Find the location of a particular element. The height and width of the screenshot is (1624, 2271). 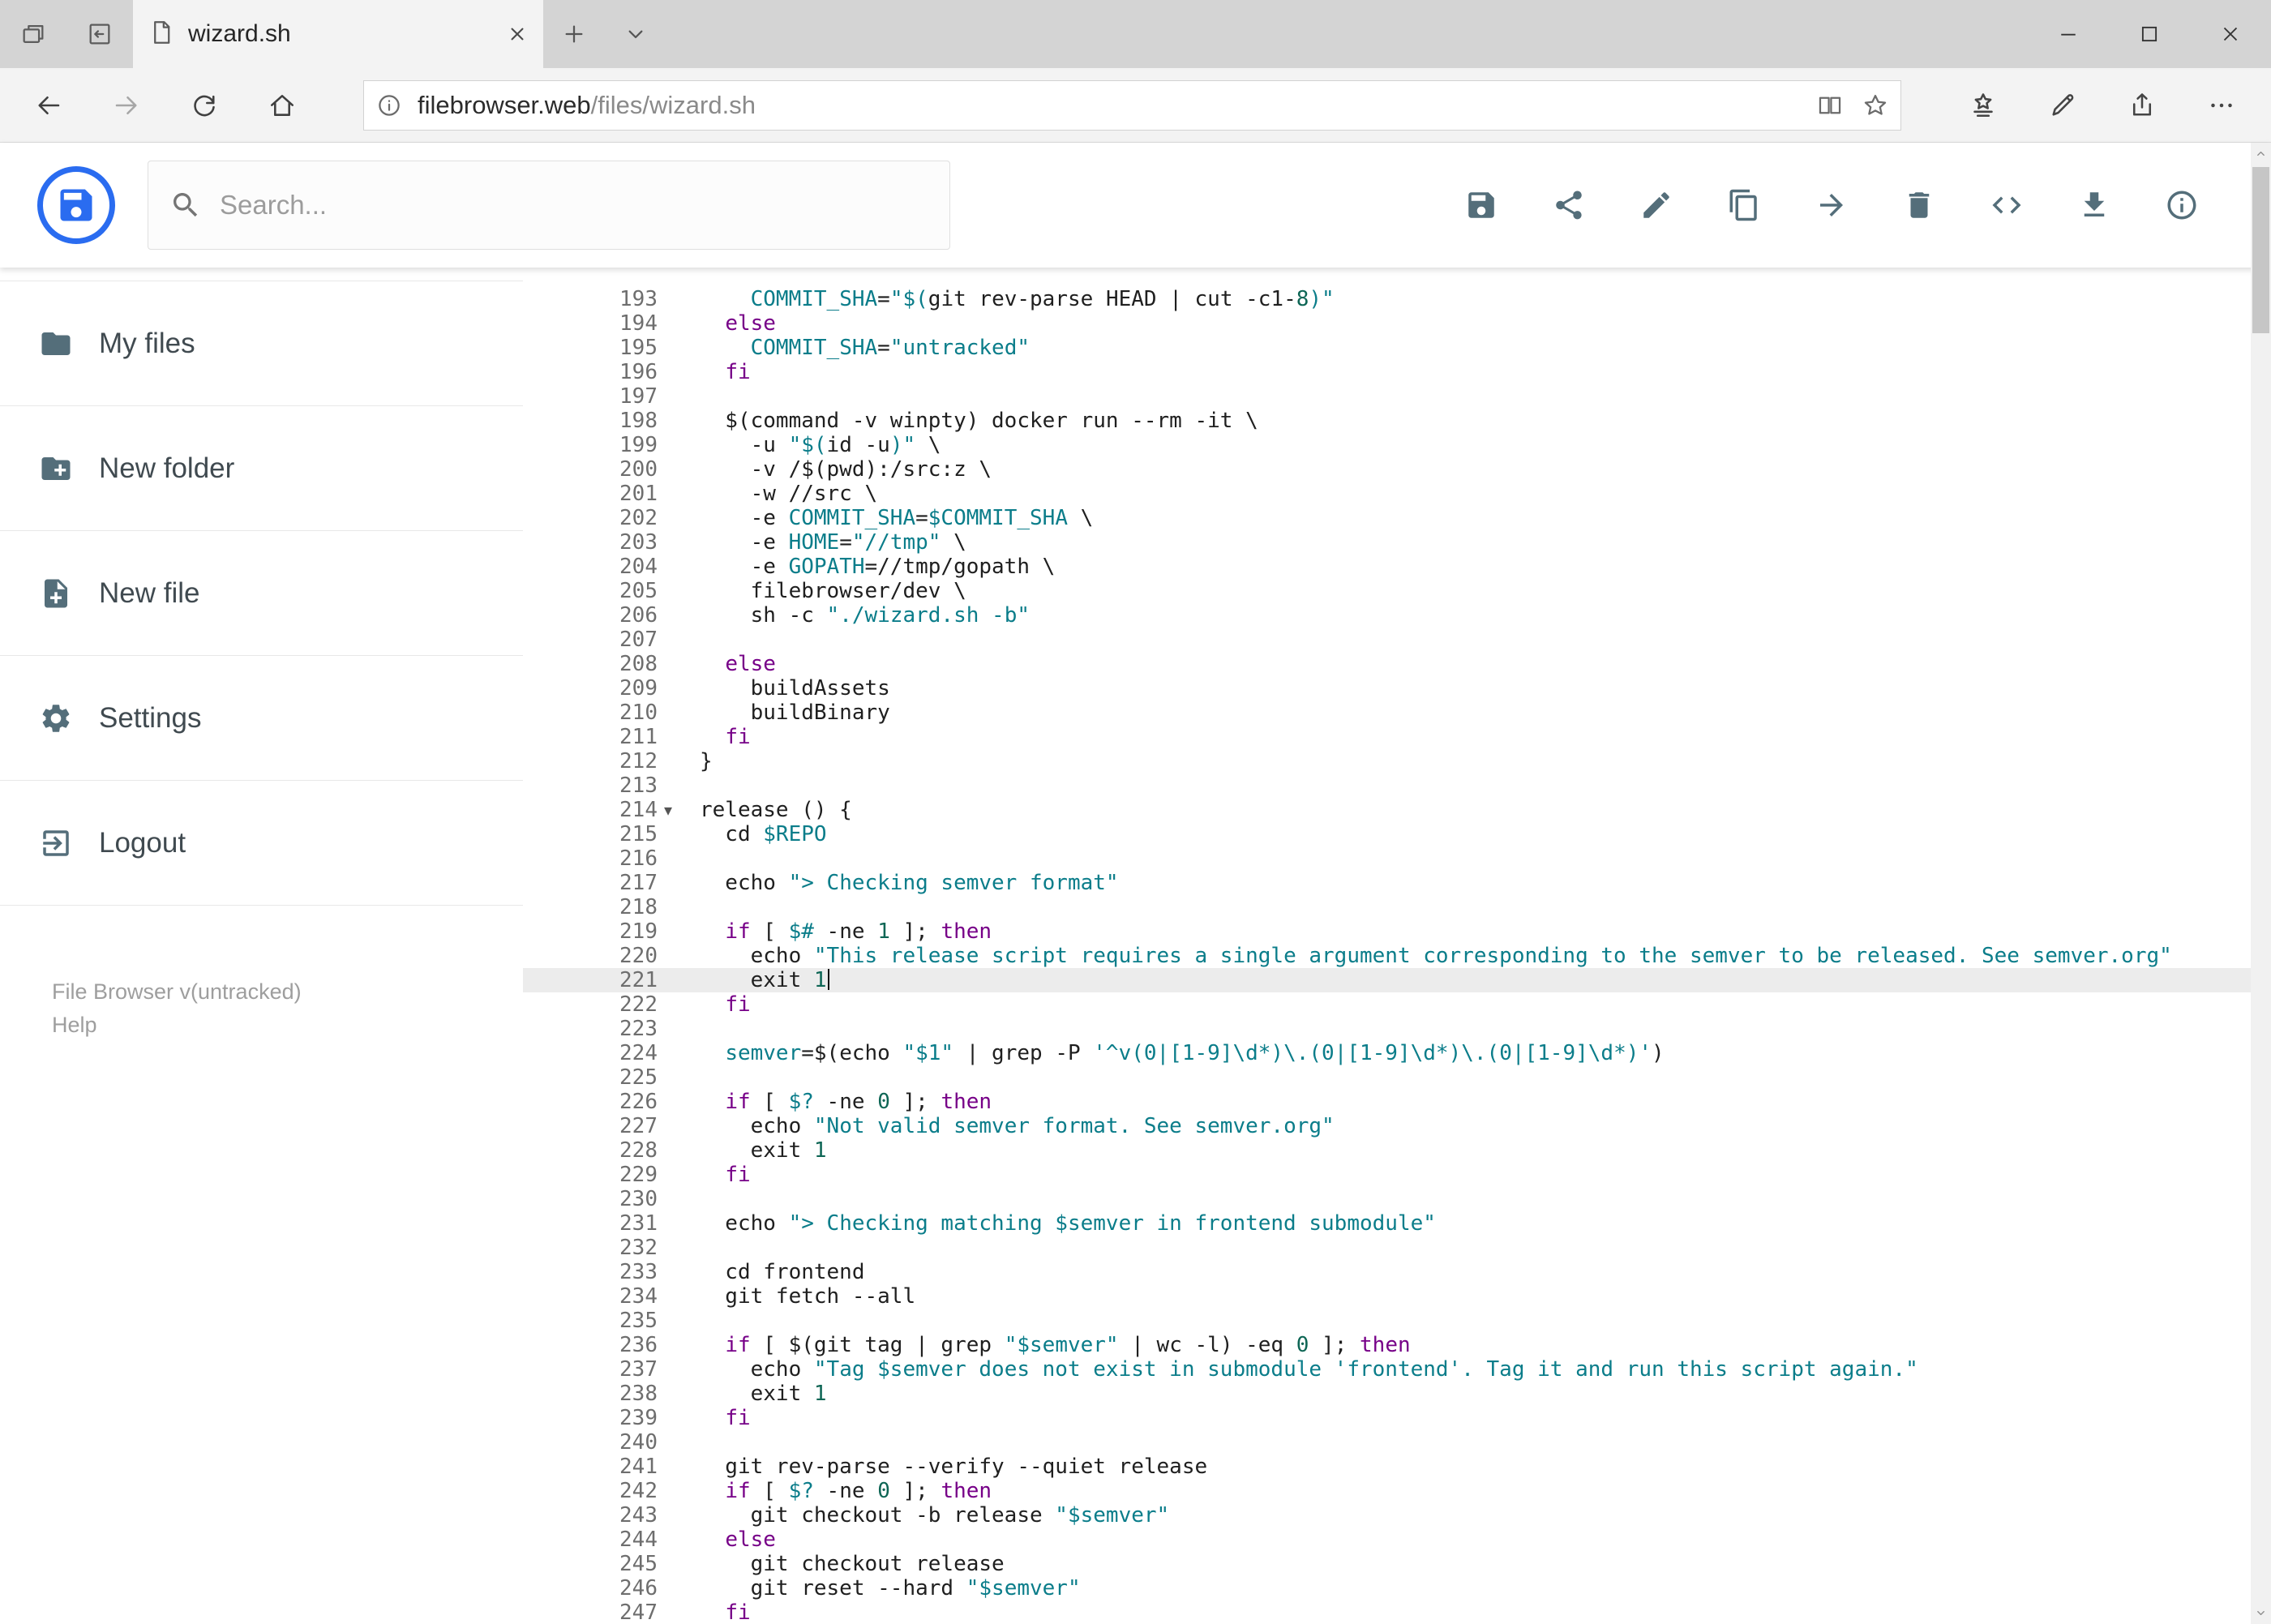

code-line: 232 is located at coordinates (1387, 1248).